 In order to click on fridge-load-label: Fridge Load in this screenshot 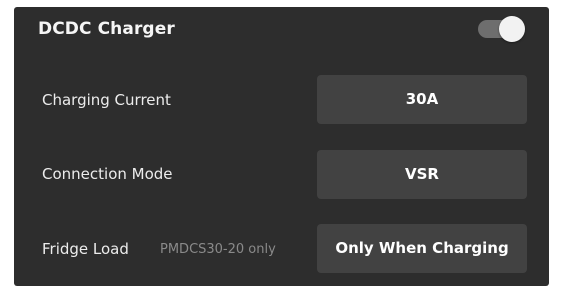, I will do `click(85, 249)`.